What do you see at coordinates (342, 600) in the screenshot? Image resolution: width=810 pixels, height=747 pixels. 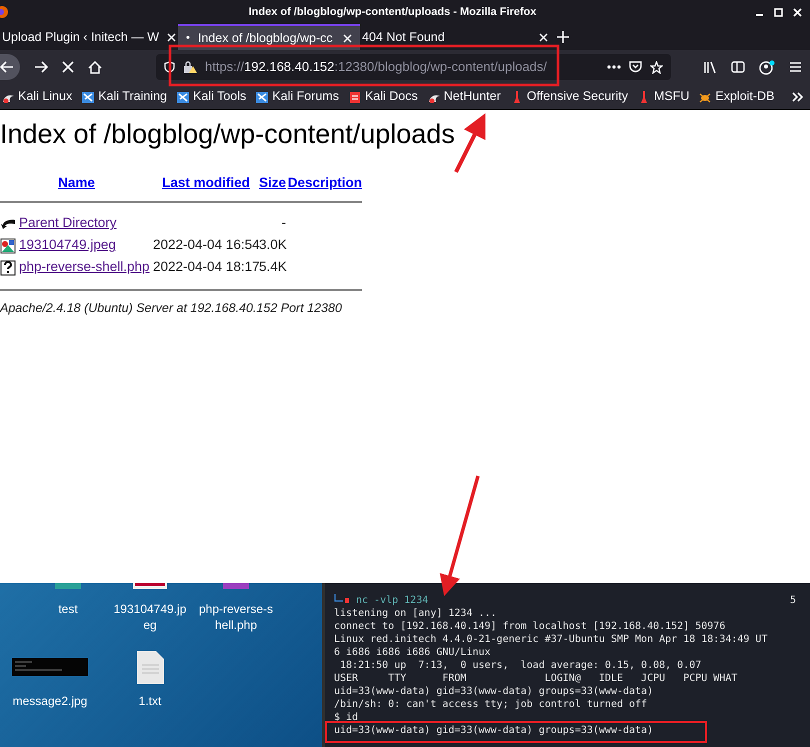 I see `prompt-icon` at bounding box center [342, 600].